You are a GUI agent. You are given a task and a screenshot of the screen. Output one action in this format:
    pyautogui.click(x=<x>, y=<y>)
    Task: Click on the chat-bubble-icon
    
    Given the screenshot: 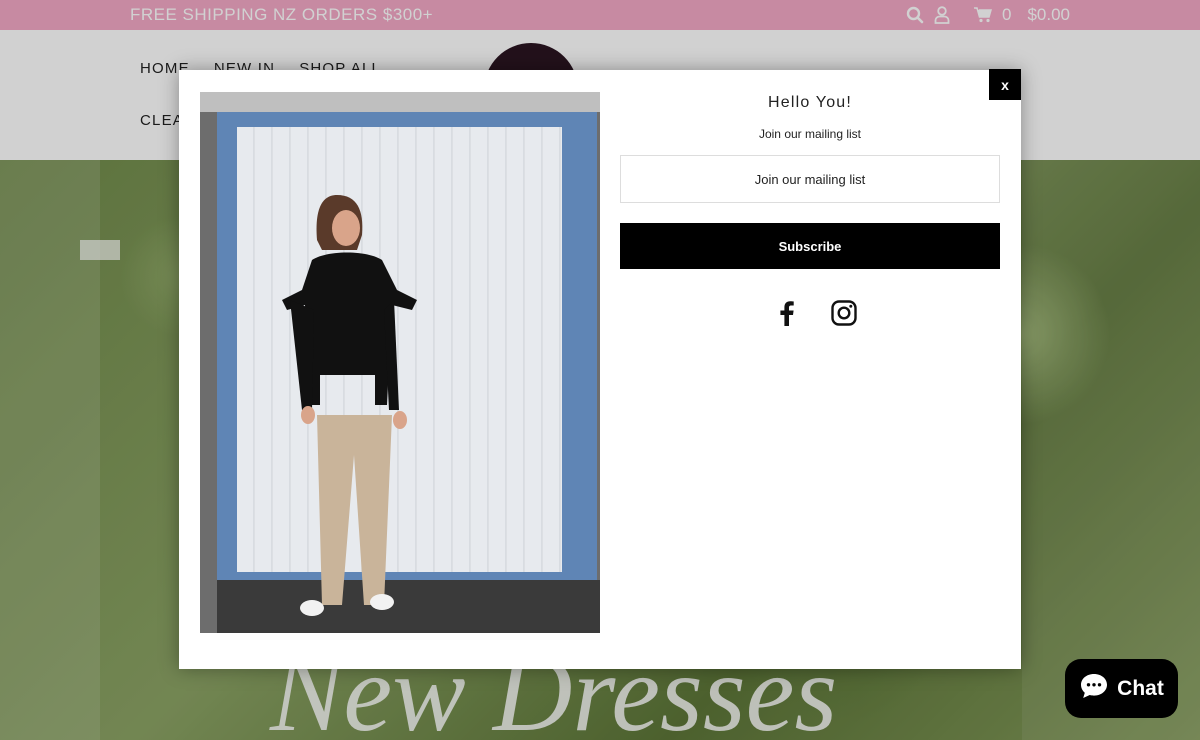 What is the action you would take?
    pyautogui.click(x=1094, y=689)
    